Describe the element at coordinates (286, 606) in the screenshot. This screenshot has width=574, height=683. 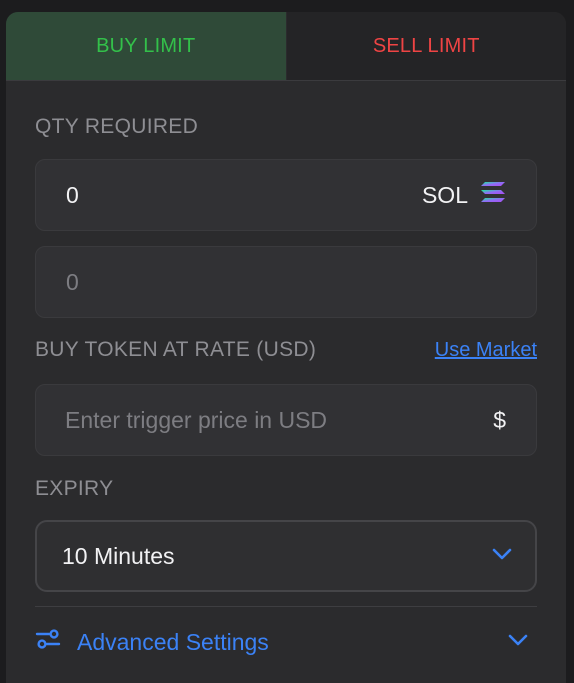
I see `divider` at that location.